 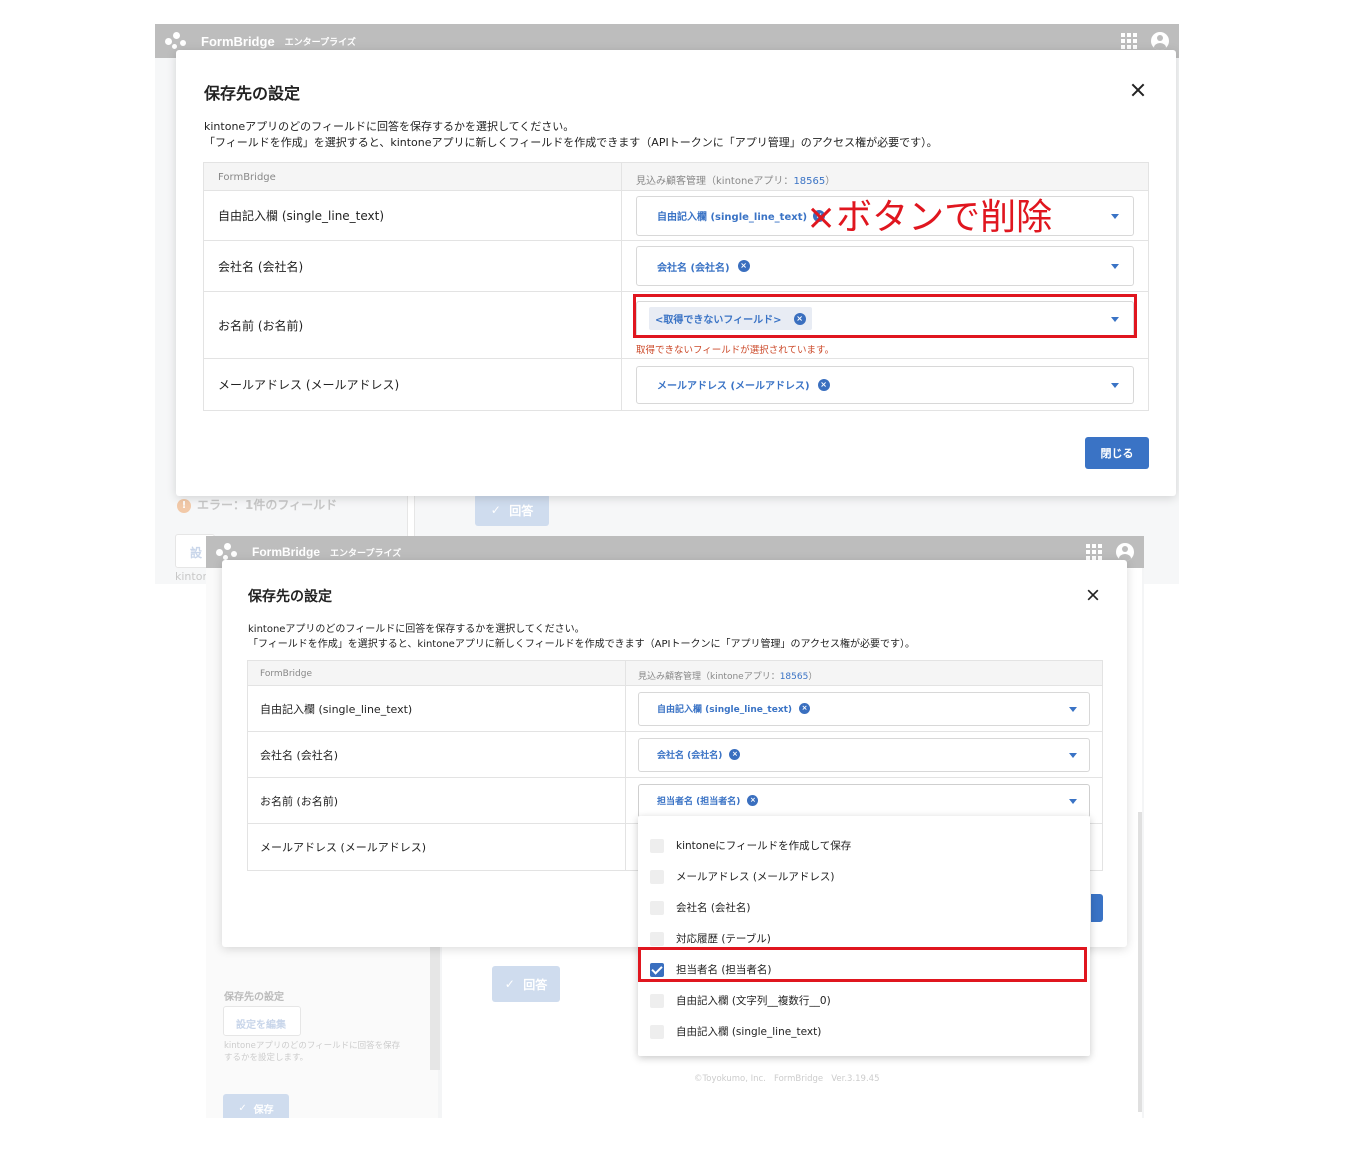 I want to click on edit-settings-button-bg: 設定を編集, so click(x=262, y=1021).